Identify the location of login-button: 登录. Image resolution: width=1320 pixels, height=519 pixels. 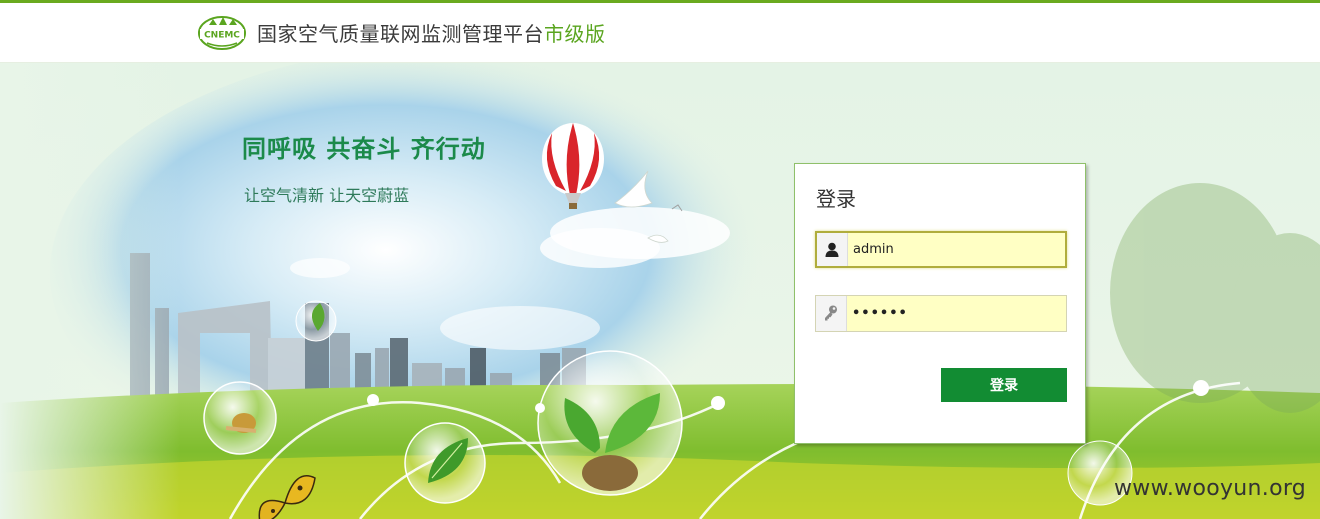
(1004, 385).